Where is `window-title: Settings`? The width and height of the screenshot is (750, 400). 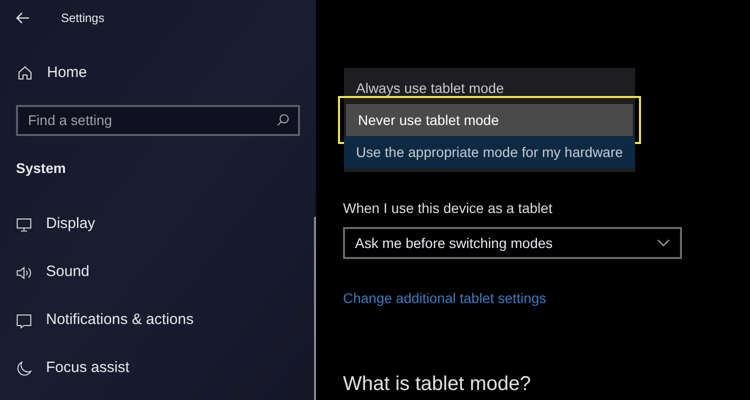 window-title: Settings is located at coordinates (82, 18).